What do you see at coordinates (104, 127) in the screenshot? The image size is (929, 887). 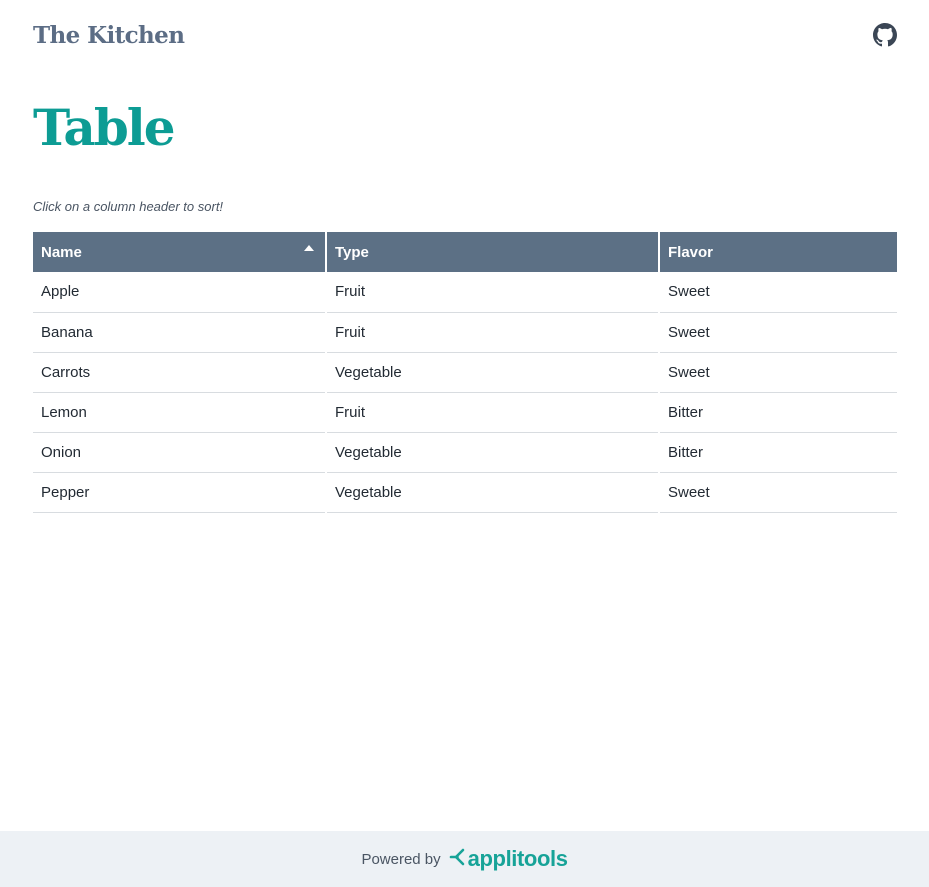 I see `page-title: Table` at bounding box center [104, 127].